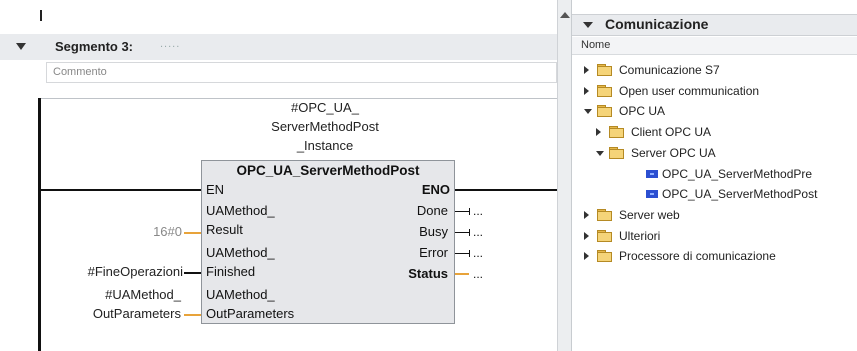 The width and height of the screenshot is (857, 351). What do you see at coordinates (714, 112) in the screenshot?
I see `tree-item: OPC UA` at bounding box center [714, 112].